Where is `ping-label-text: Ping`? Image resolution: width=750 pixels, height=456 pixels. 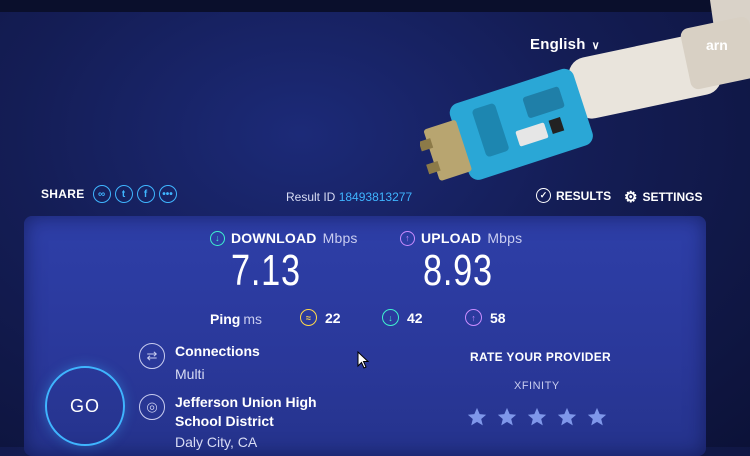
ping-label-text: Ping is located at coordinates (225, 319).